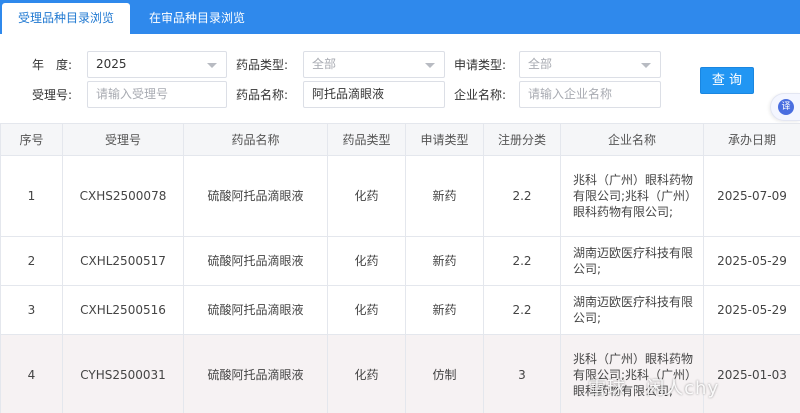 This screenshot has width=800, height=413. What do you see at coordinates (31, 310) in the screenshot?
I see `cell-no: 3` at bounding box center [31, 310].